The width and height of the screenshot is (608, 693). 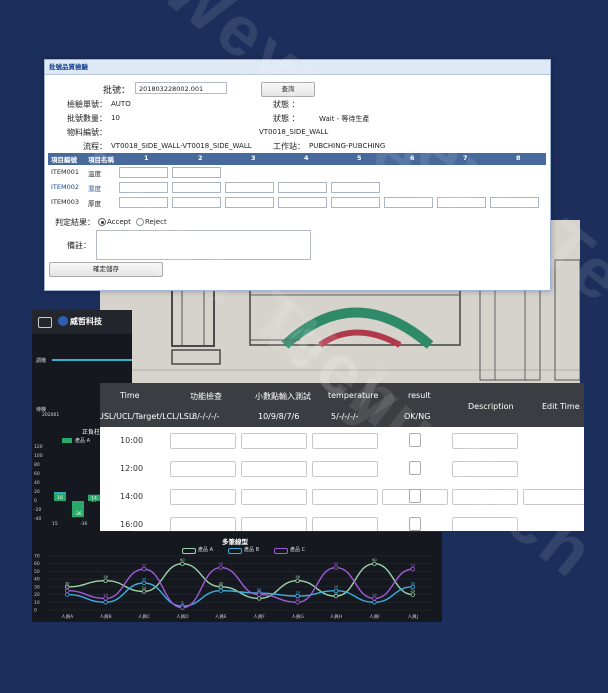 What do you see at coordinates (83, 441) in the screenshot?
I see `dashboard-legend: 產品 A` at bounding box center [83, 441].